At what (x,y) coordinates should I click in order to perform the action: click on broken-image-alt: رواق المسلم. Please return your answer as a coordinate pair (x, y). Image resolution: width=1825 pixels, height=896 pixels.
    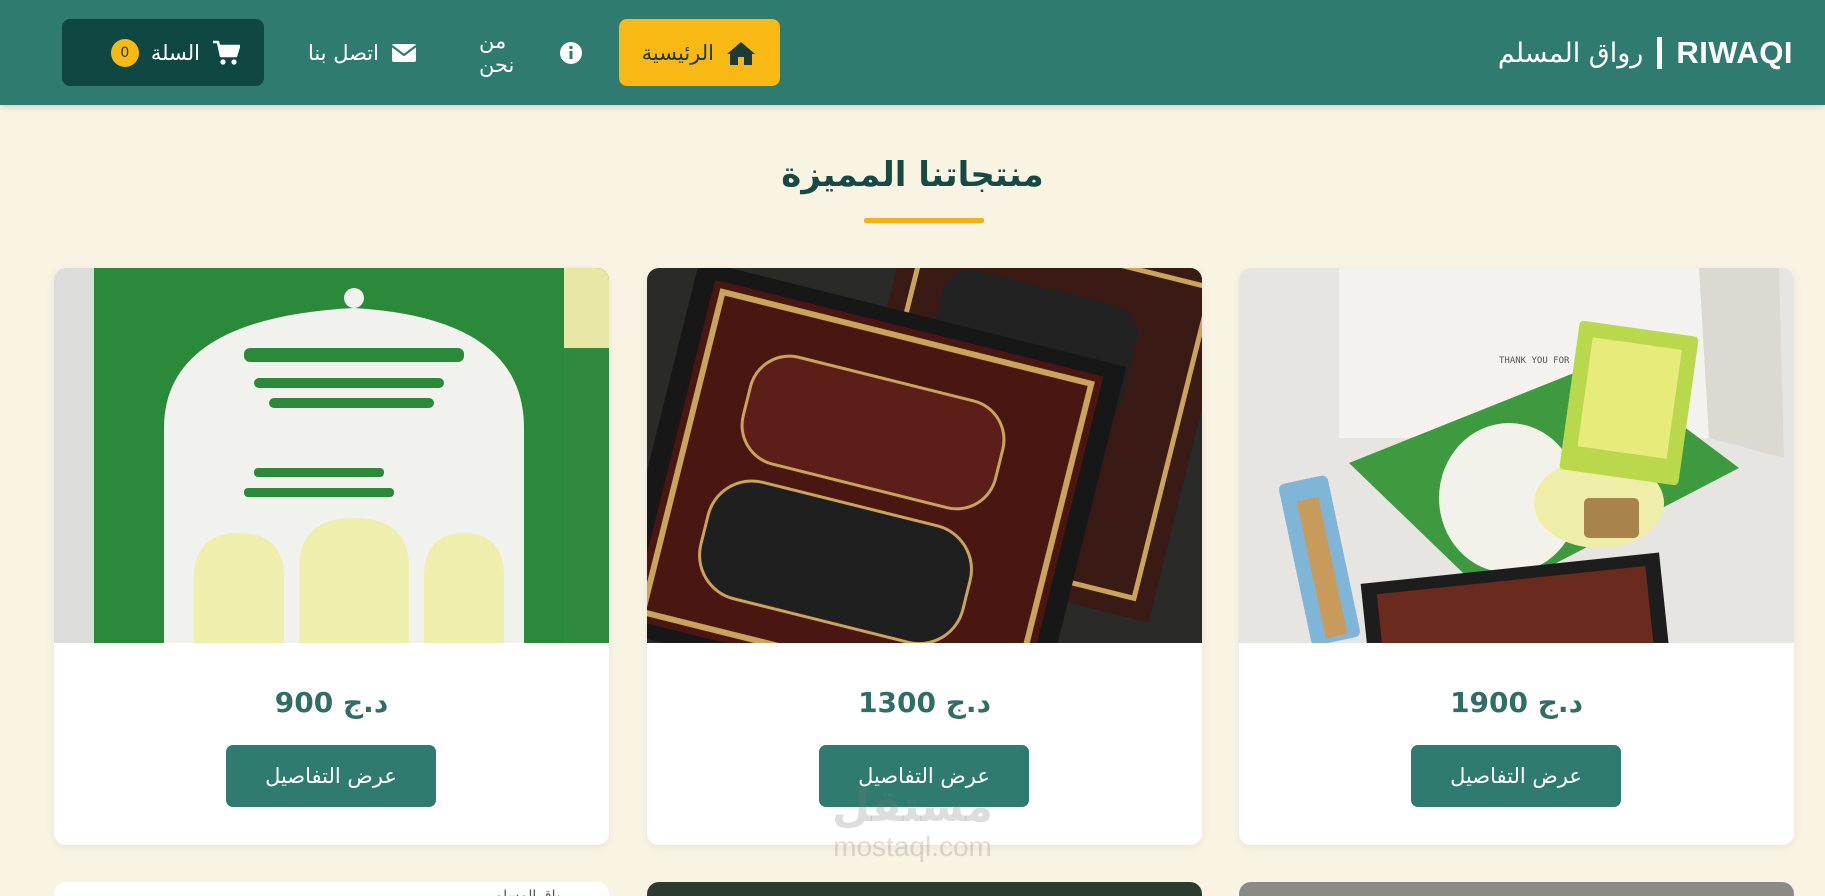
    Looking at the image, I should click on (531, 892).